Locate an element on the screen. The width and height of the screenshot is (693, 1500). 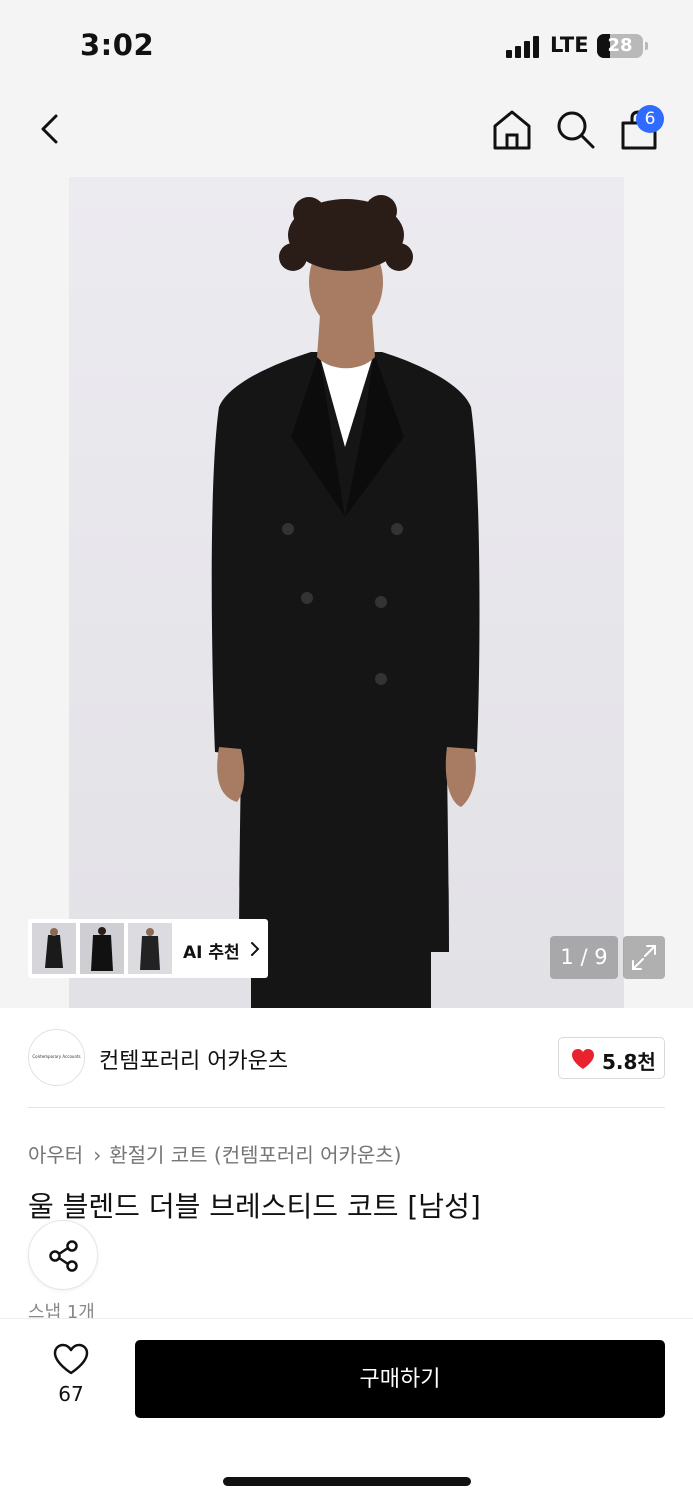
search-button is located at coordinates (576, 130).